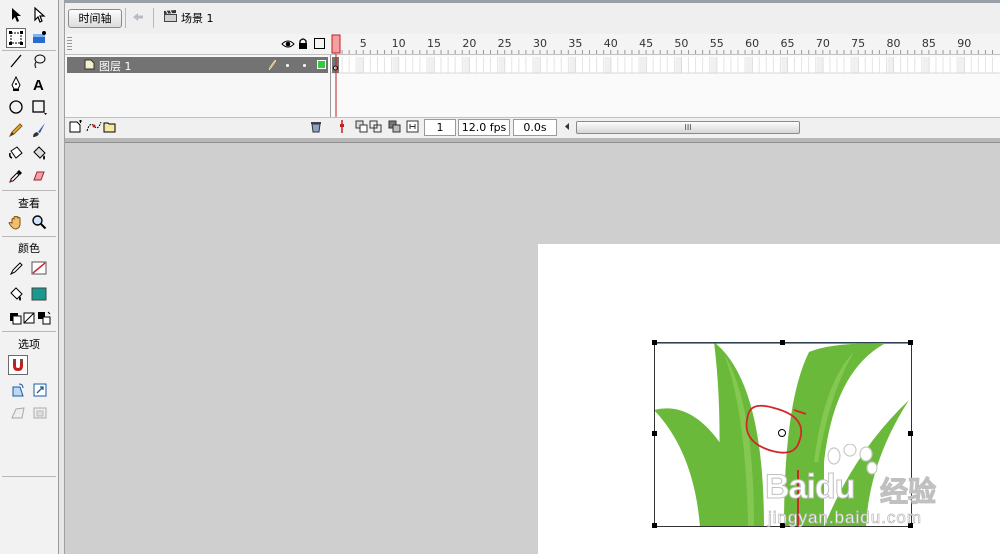 Image resolution: width=1000 pixels, height=554 pixels. Describe the element at coordinates (823, 43) in the screenshot. I see `ruler-label: 70` at that location.